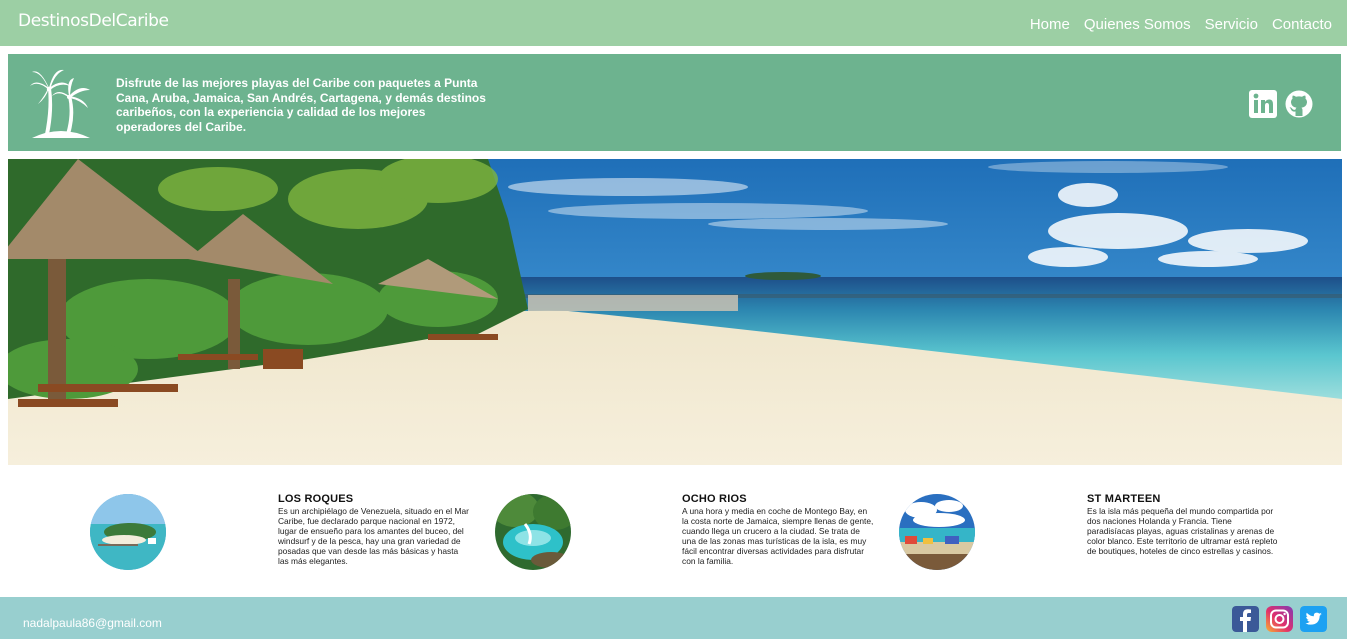 Image resolution: width=1351 pixels, height=639 pixels. What do you see at coordinates (1349, 319) in the screenshot?
I see `page-right-edge` at bounding box center [1349, 319].